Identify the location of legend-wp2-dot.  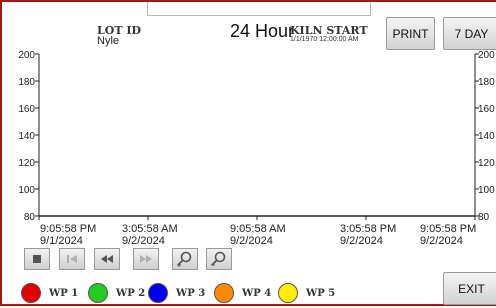
(98, 293).